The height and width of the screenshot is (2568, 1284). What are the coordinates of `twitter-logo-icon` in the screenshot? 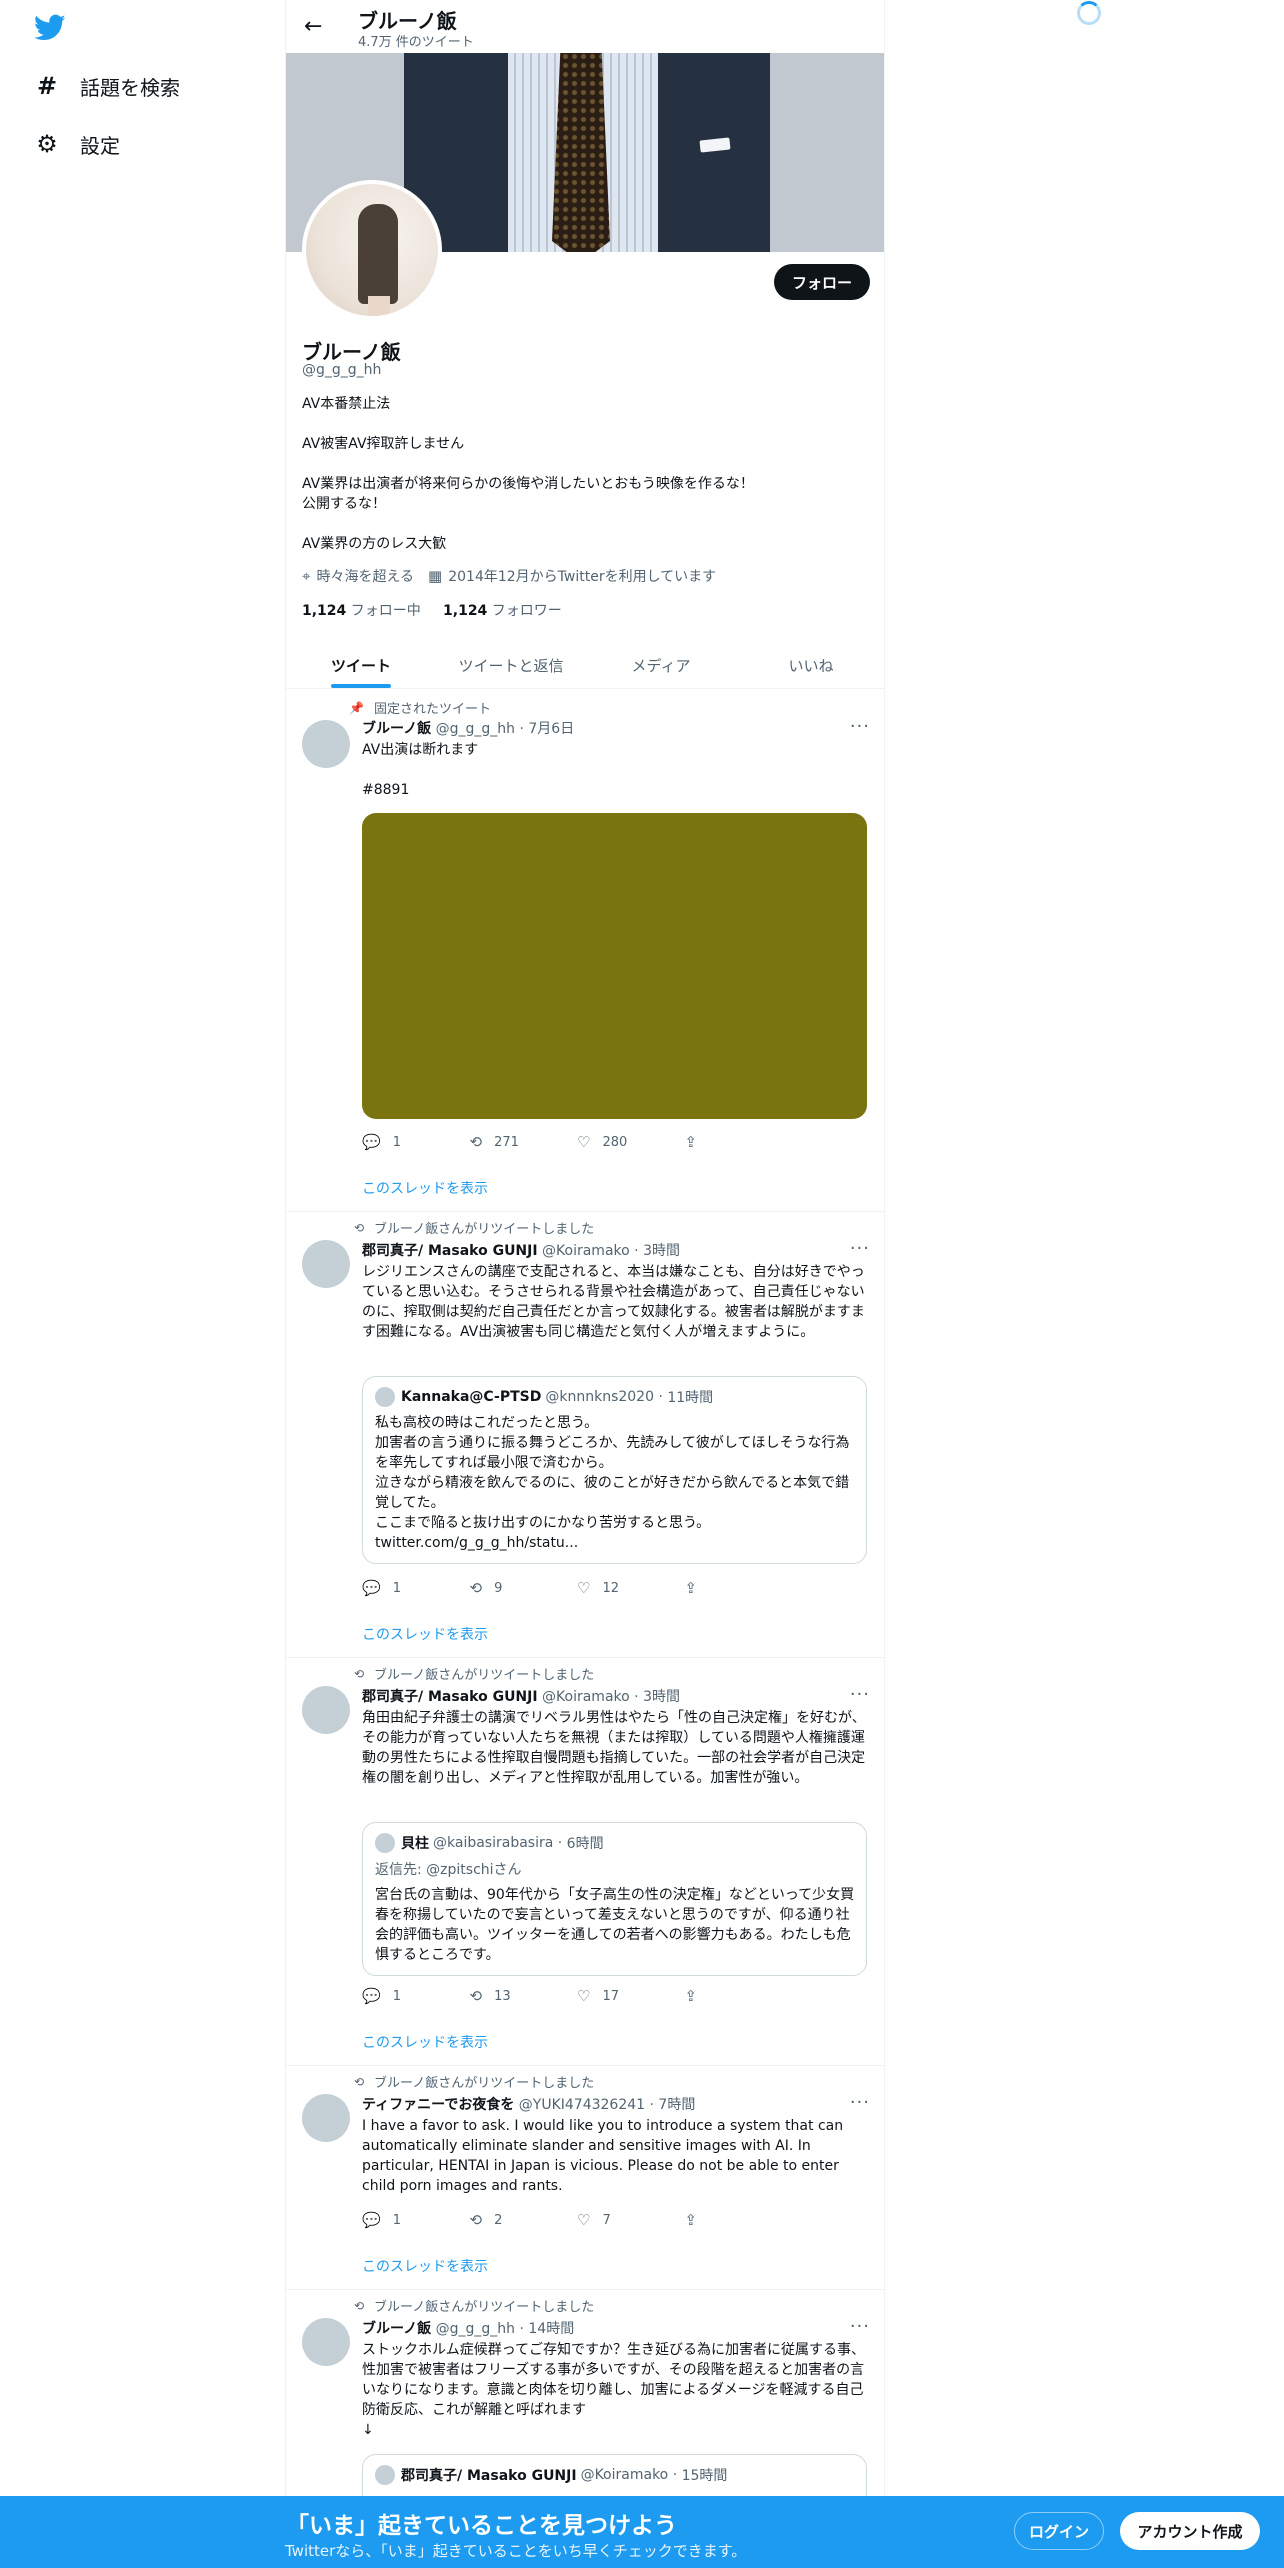 It's located at (50, 28).